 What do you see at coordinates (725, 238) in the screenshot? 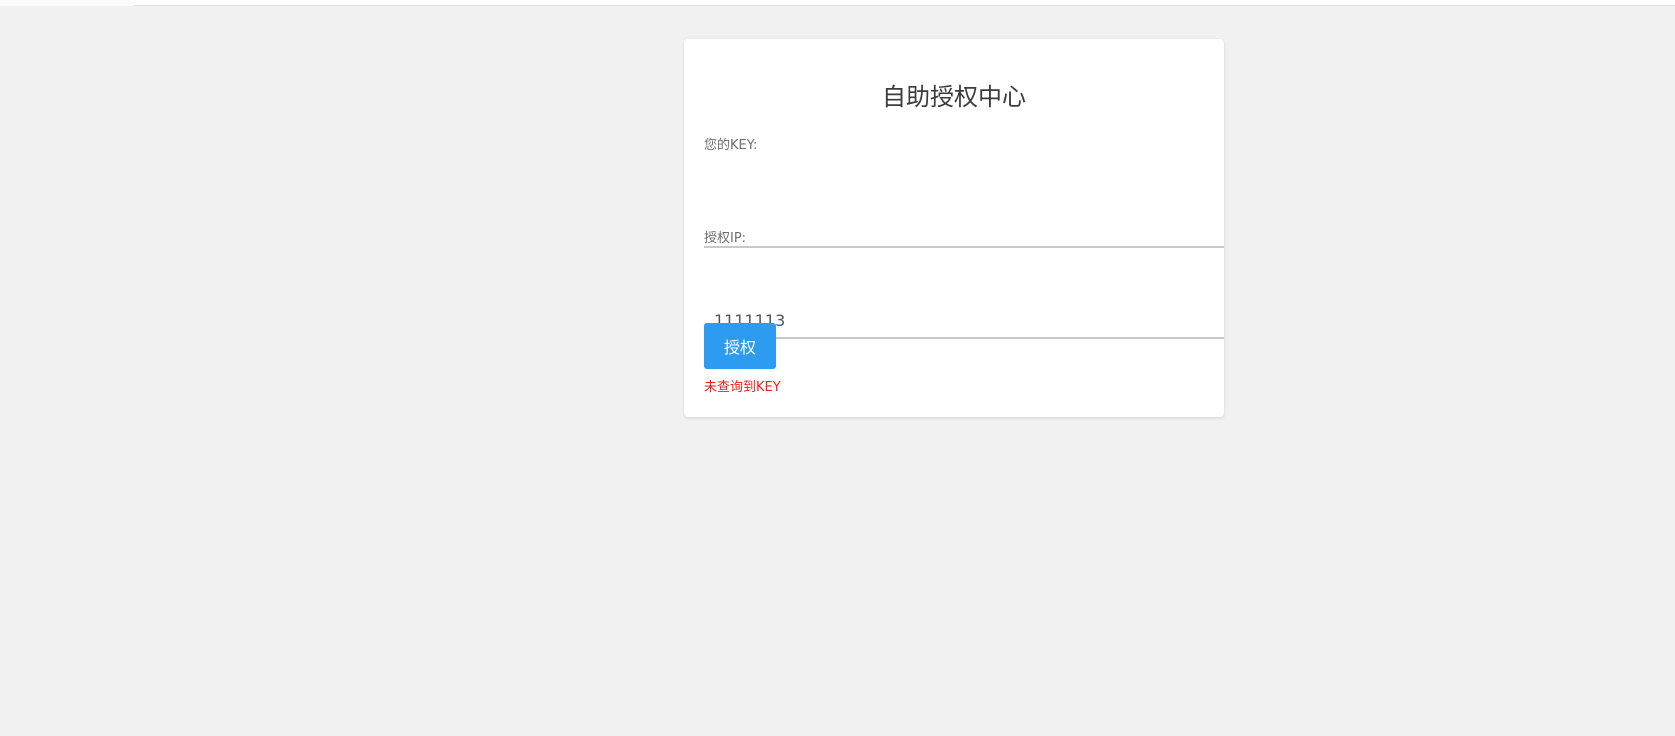
I see `ip-field-label: 授权IP:` at bounding box center [725, 238].